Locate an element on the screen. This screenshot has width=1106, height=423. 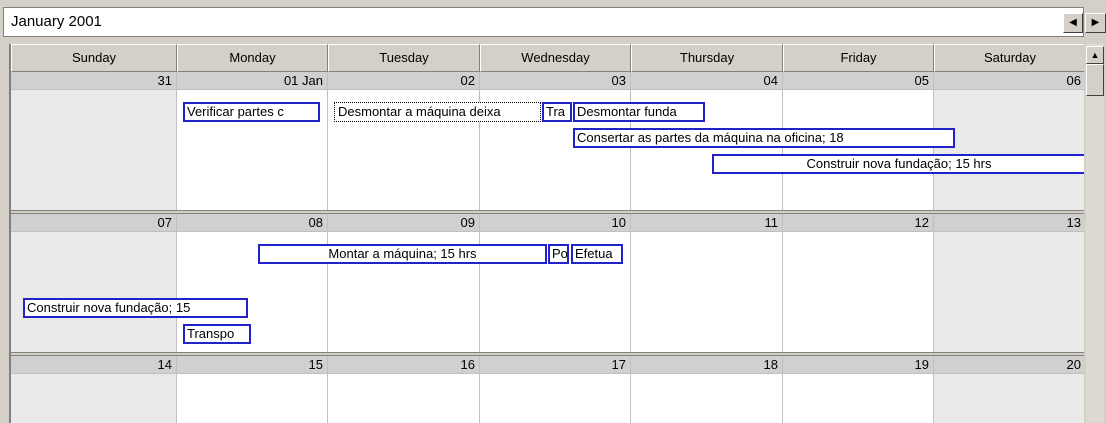
day-cell: 14 is located at coordinates (94, 389).